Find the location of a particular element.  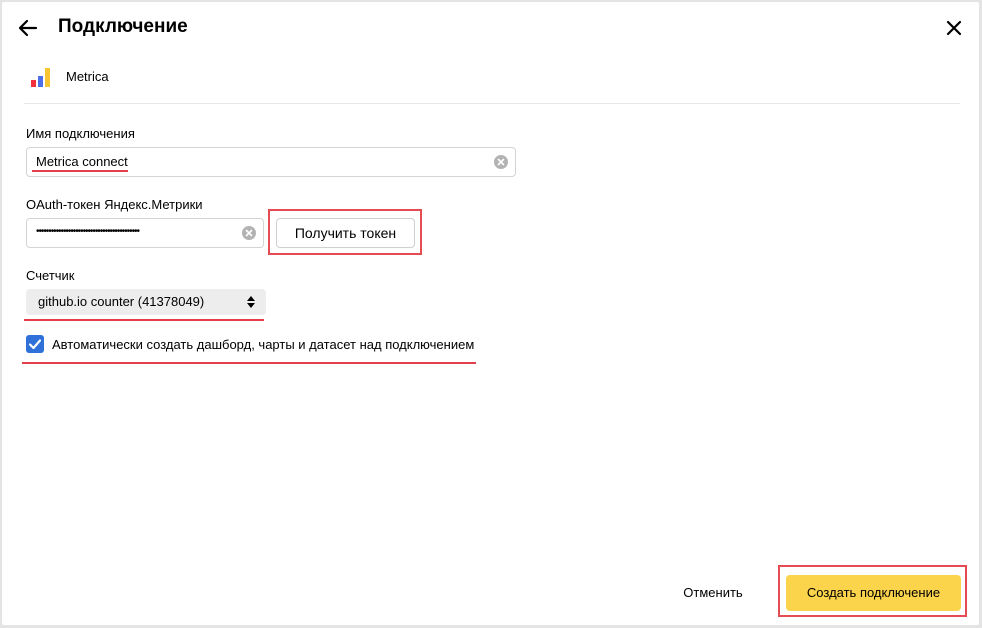

connection-name-label: Имя подключения is located at coordinates (80, 133).